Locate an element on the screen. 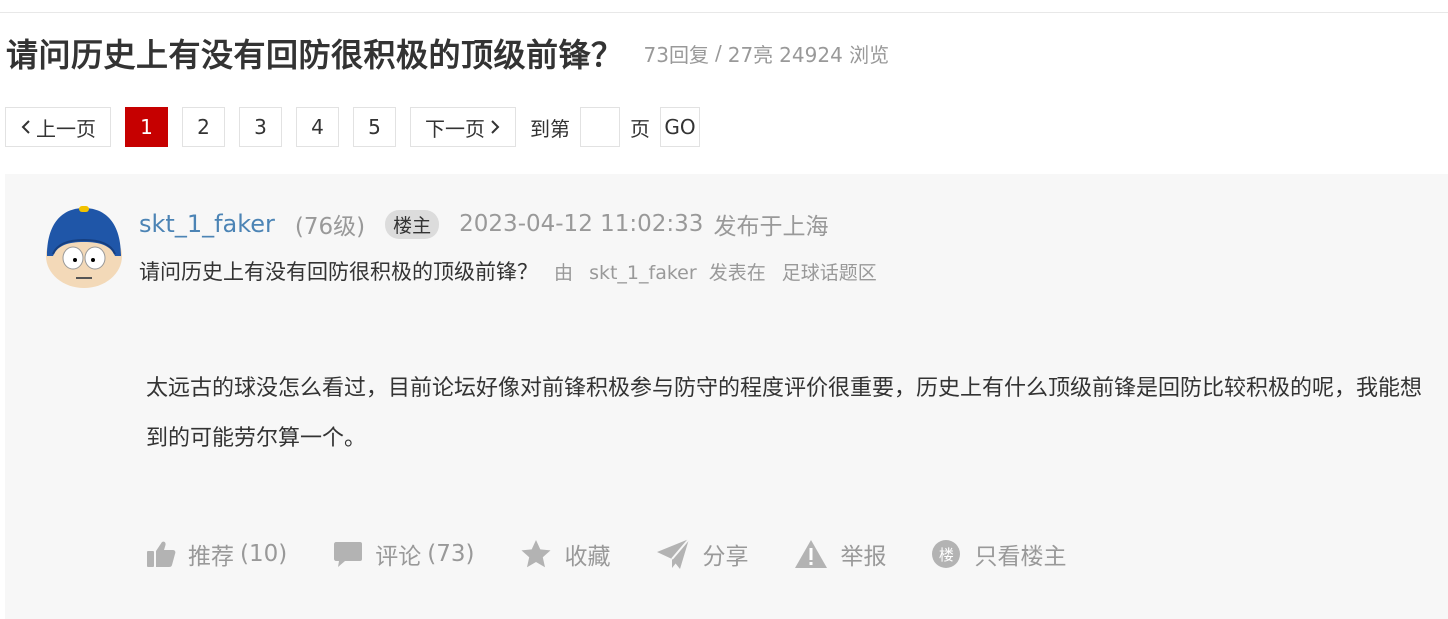  comment-icon is located at coordinates (348, 554).